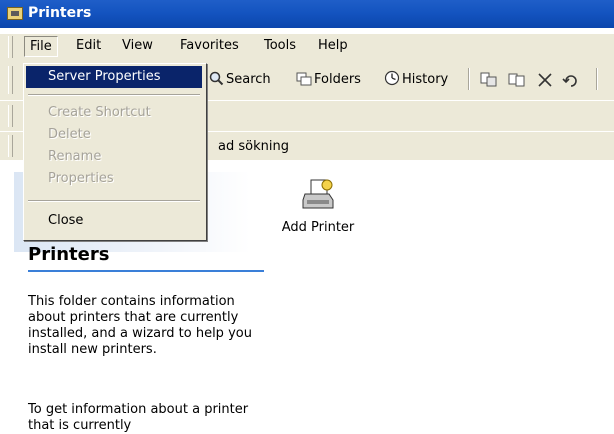 The height and width of the screenshot is (434, 614). I want to click on menu-view: View, so click(137, 45).